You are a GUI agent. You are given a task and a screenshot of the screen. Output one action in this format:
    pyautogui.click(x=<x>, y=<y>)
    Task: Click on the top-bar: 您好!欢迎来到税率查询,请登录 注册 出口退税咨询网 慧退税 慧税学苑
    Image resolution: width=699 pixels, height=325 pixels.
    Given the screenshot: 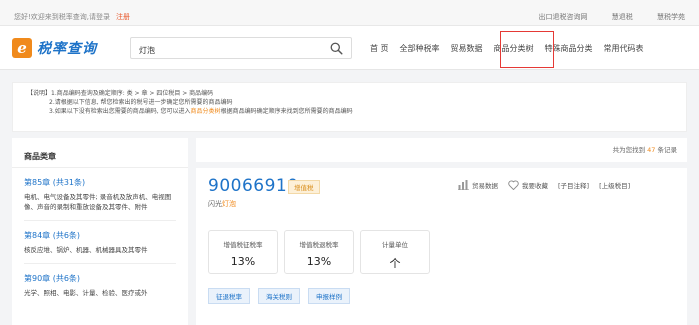 What is the action you would take?
    pyautogui.click(x=349, y=13)
    